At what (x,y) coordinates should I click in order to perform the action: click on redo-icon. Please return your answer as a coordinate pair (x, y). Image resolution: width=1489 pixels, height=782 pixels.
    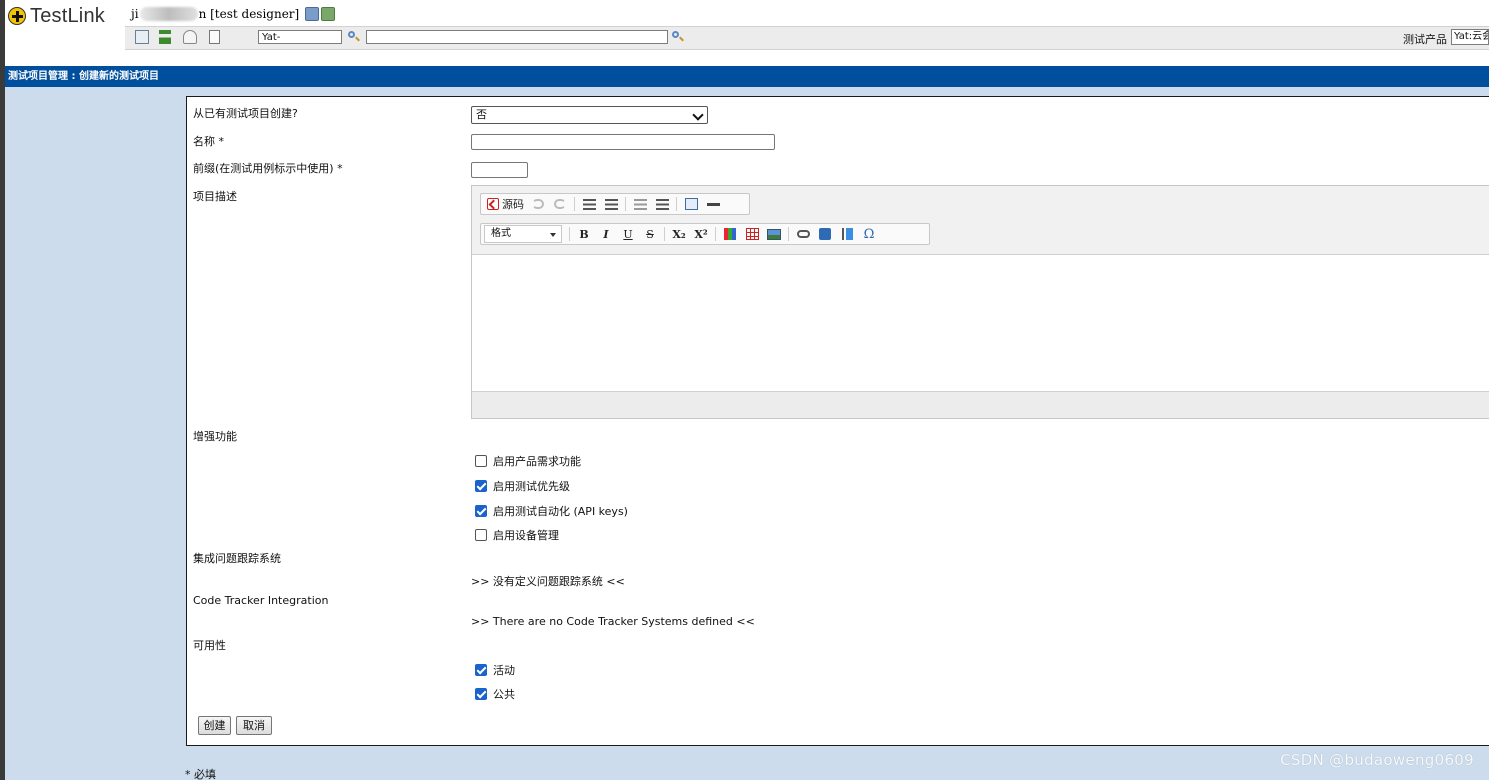
    Looking at the image, I should click on (560, 204).